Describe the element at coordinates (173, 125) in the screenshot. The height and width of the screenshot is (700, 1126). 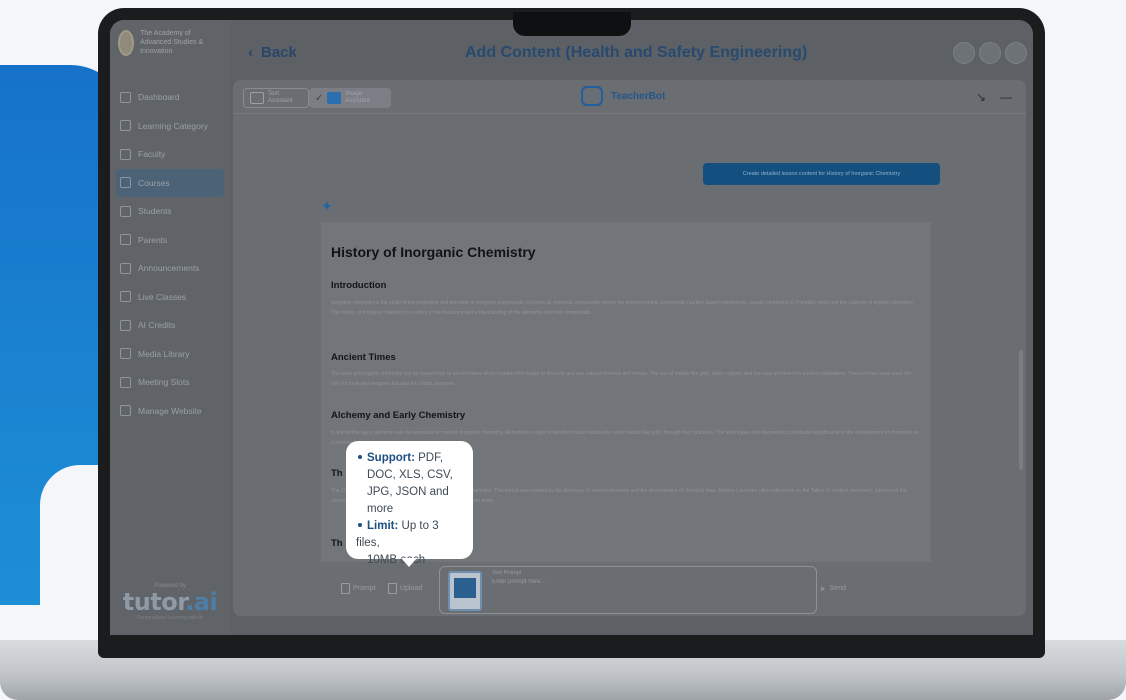
I see `sidebar-item-label: Learning Category` at that location.